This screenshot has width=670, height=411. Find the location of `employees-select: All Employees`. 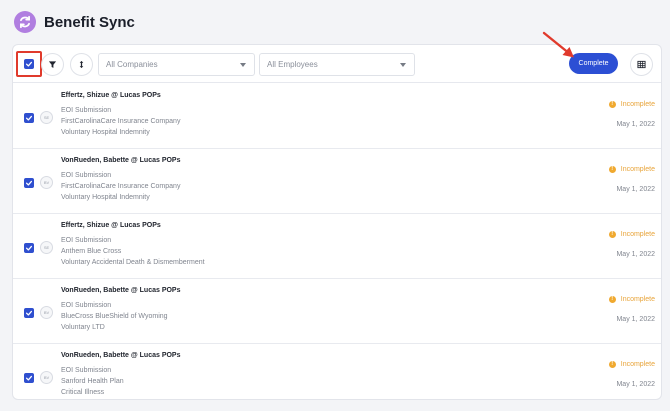

employees-select: All Employees is located at coordinates (337, 64).